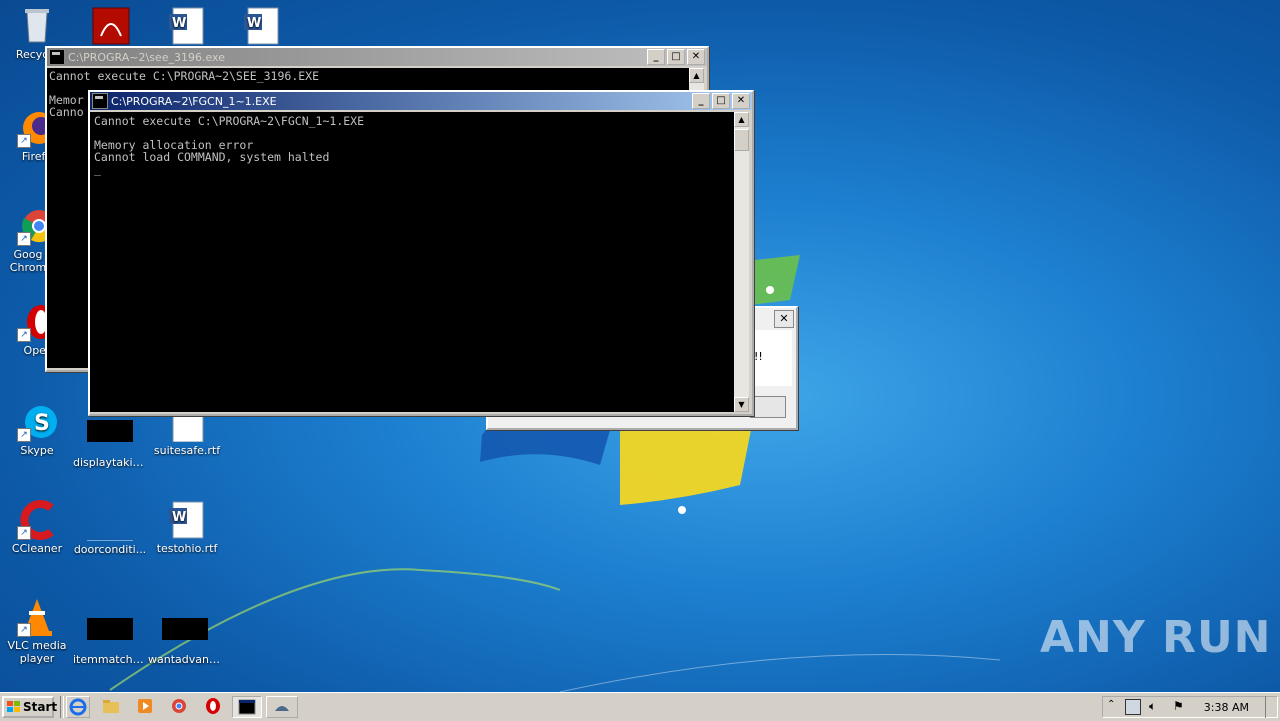 This screenshot has width=1280, height=721. I want to click on acrobat-icon, so click(111, 27).